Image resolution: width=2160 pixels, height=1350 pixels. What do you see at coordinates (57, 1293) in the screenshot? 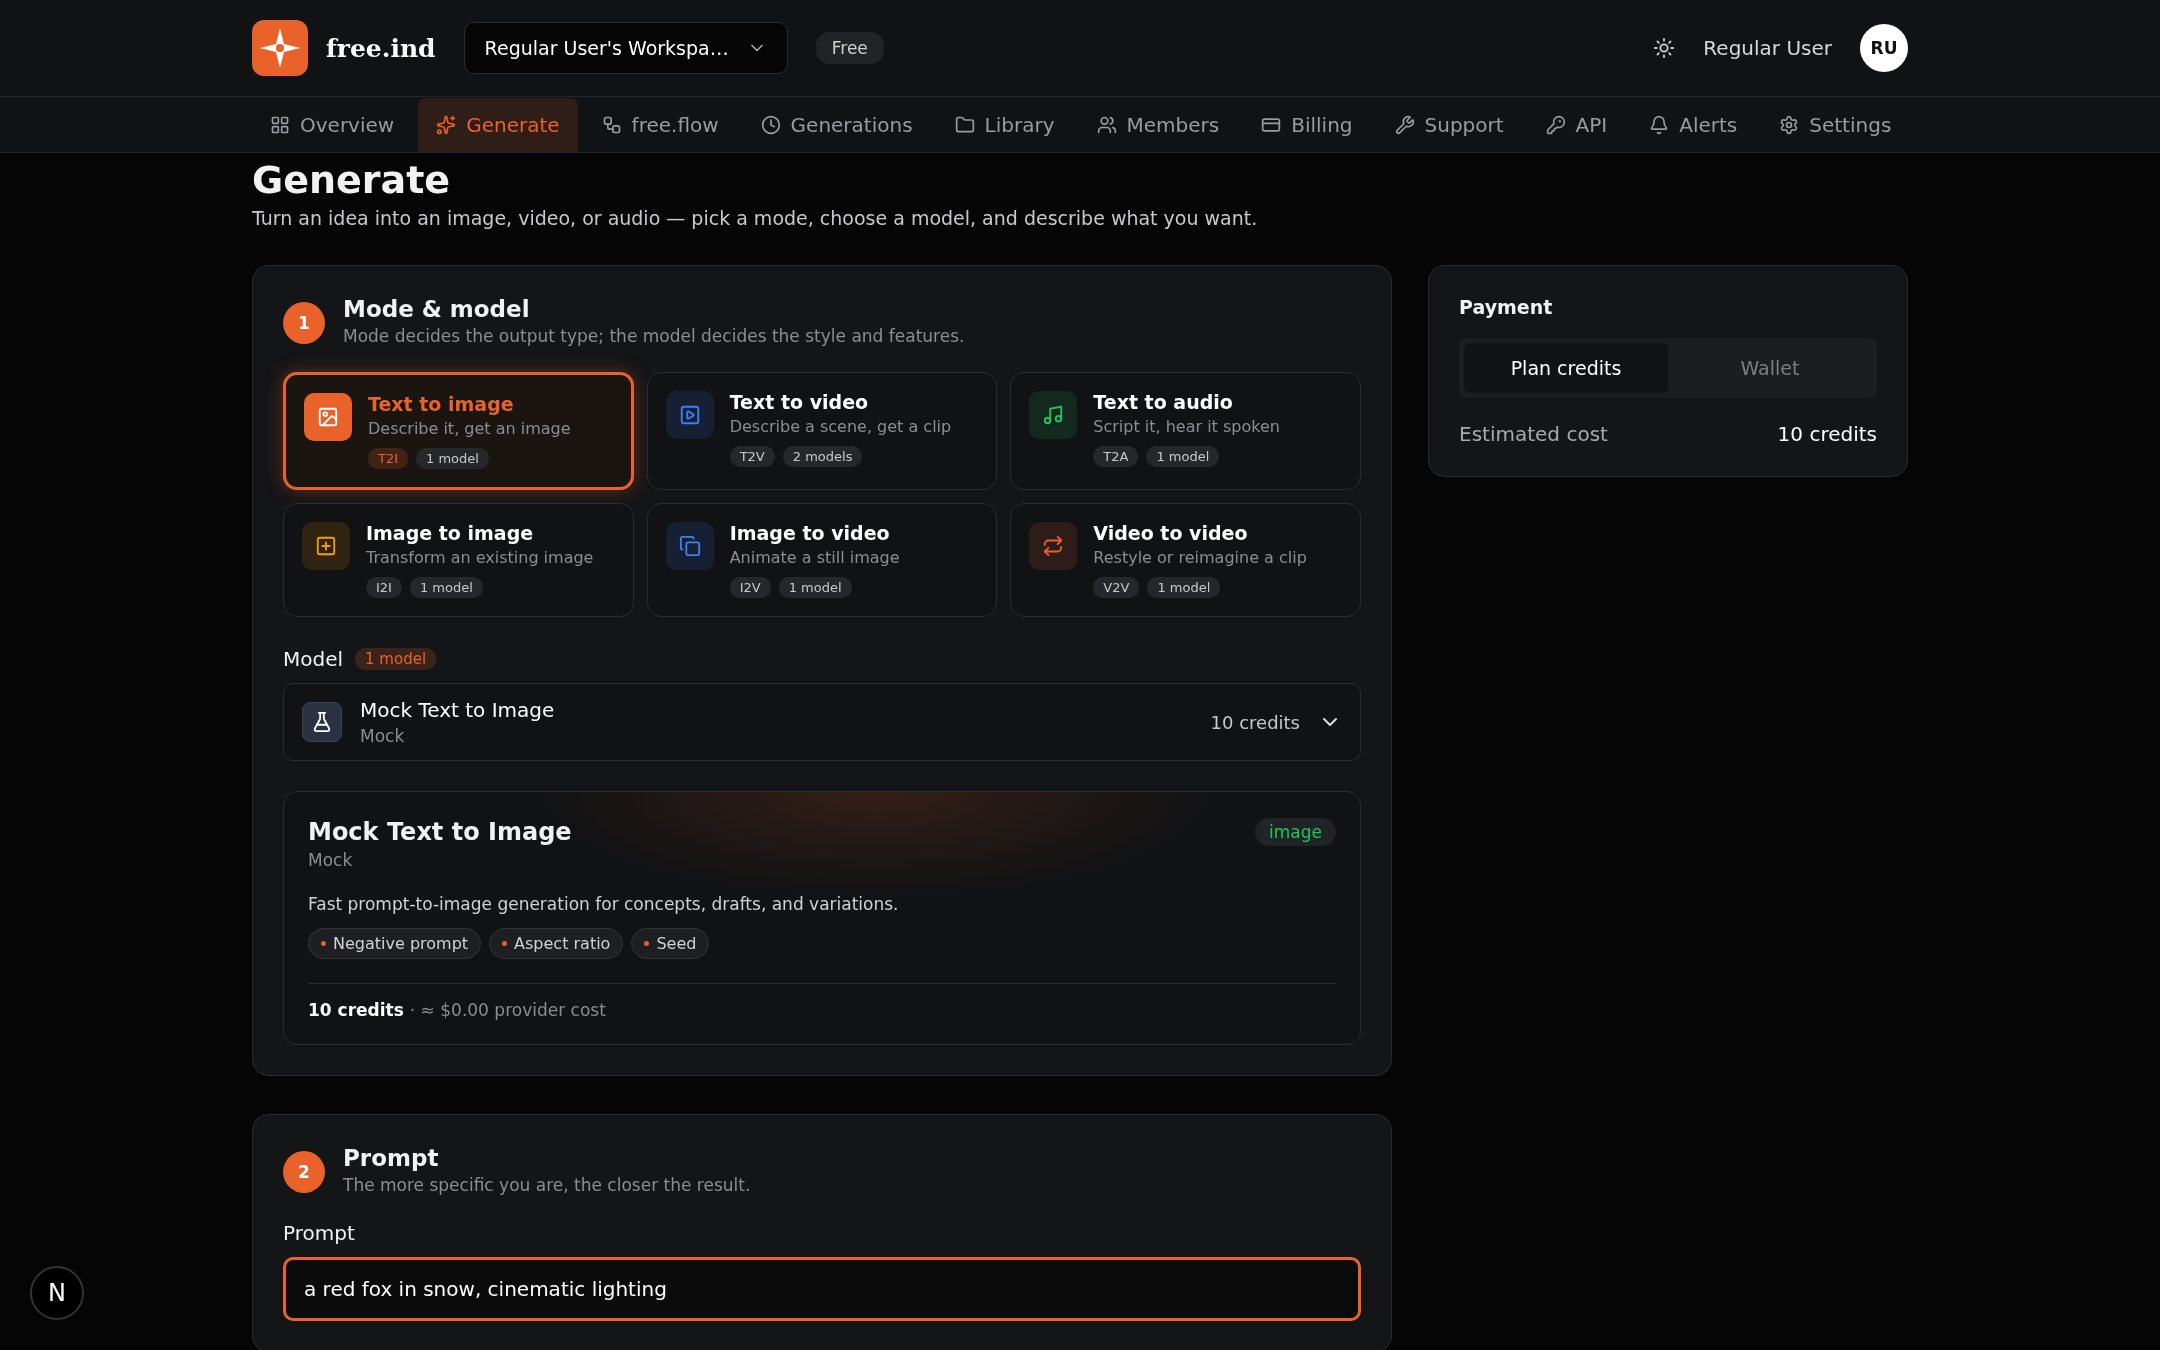
I see `dev-tools-button: N` at bounding box center [57, 1293].